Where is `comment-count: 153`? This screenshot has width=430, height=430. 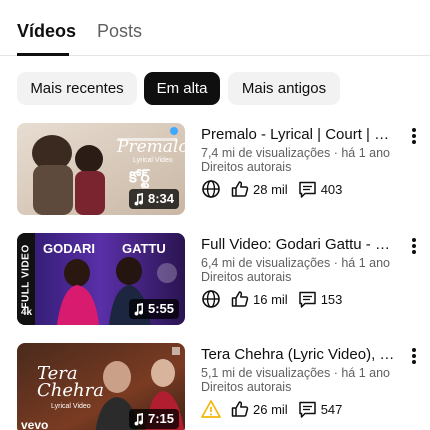 comment-count: 153 is located at coordinates (331, 299).